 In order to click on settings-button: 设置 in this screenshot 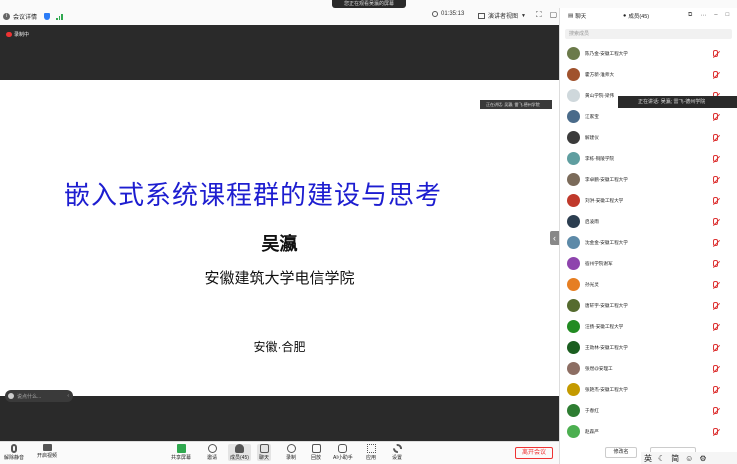, I will do `click(397, 452)`.